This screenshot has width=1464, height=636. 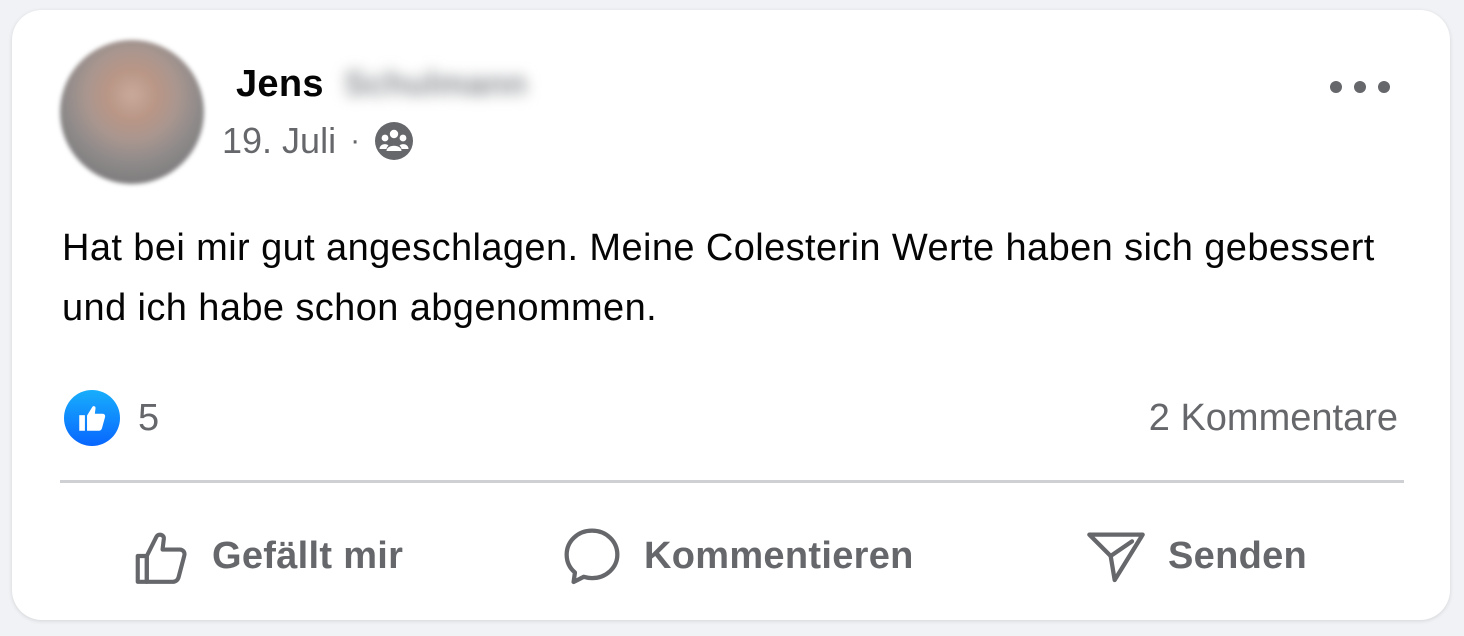 What do you see at coordinates (132, 112) in the screenshot?
I see `author-avatar` at bounding box center [132, 112].